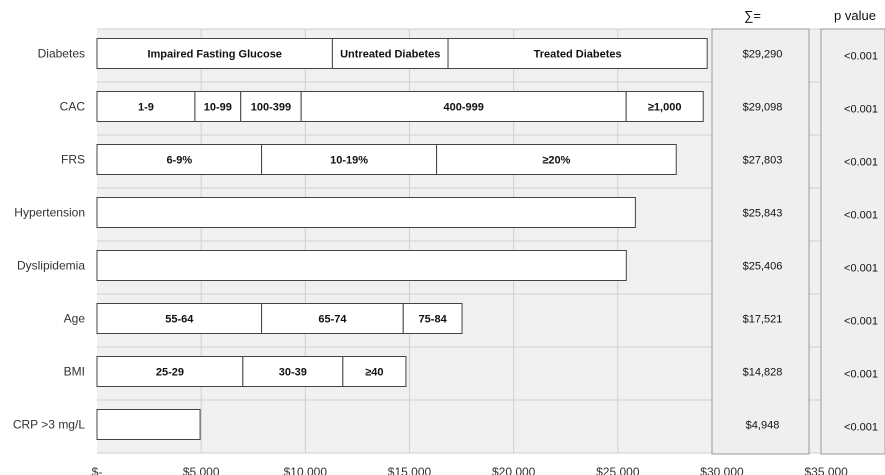  Describe the element at coordinates (752, 15) in the screenshot. I see `sum-column-header: ∑=` at that location.